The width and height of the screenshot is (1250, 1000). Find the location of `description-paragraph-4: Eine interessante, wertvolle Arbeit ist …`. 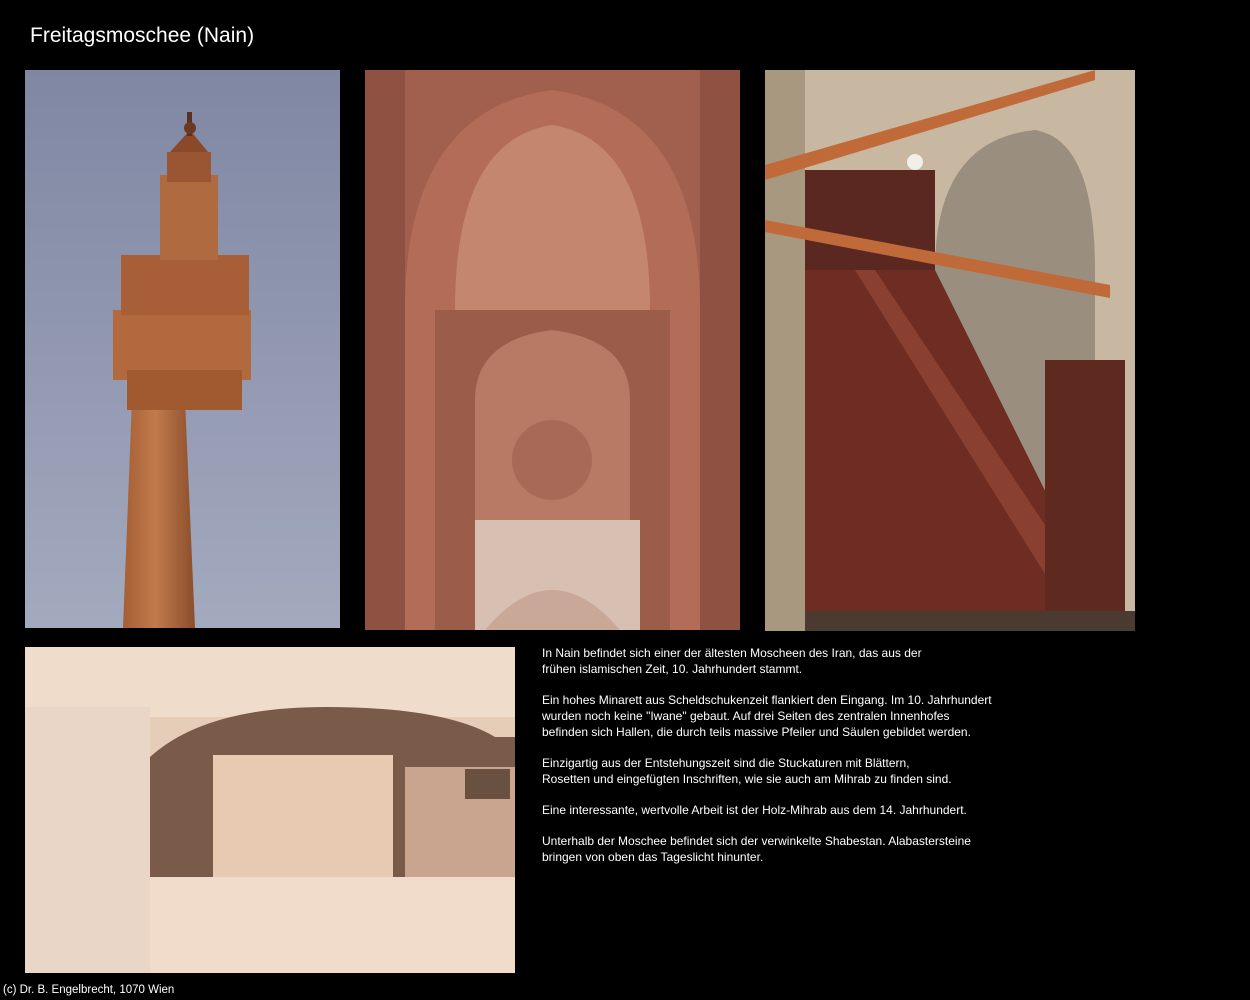

description-paragraph-4: Eine interessante, wertvolle Arbeit ist … is located at coordinates (754, 810).